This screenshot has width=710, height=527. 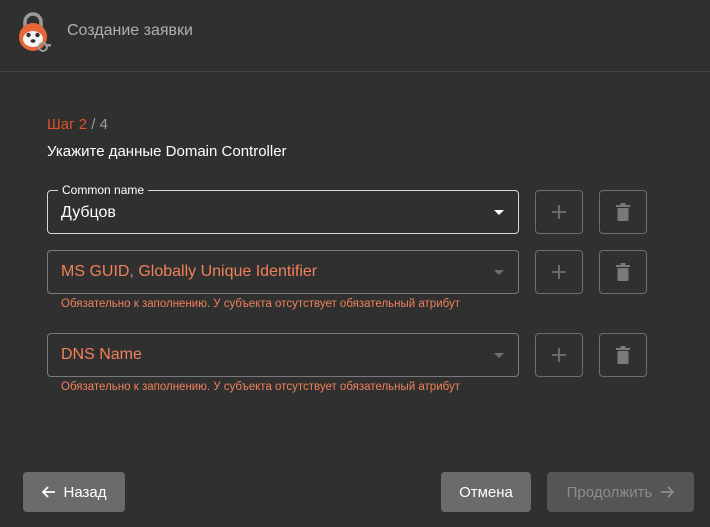 I want to click on continue-button: Продолжить, so click(x=620, y=492).